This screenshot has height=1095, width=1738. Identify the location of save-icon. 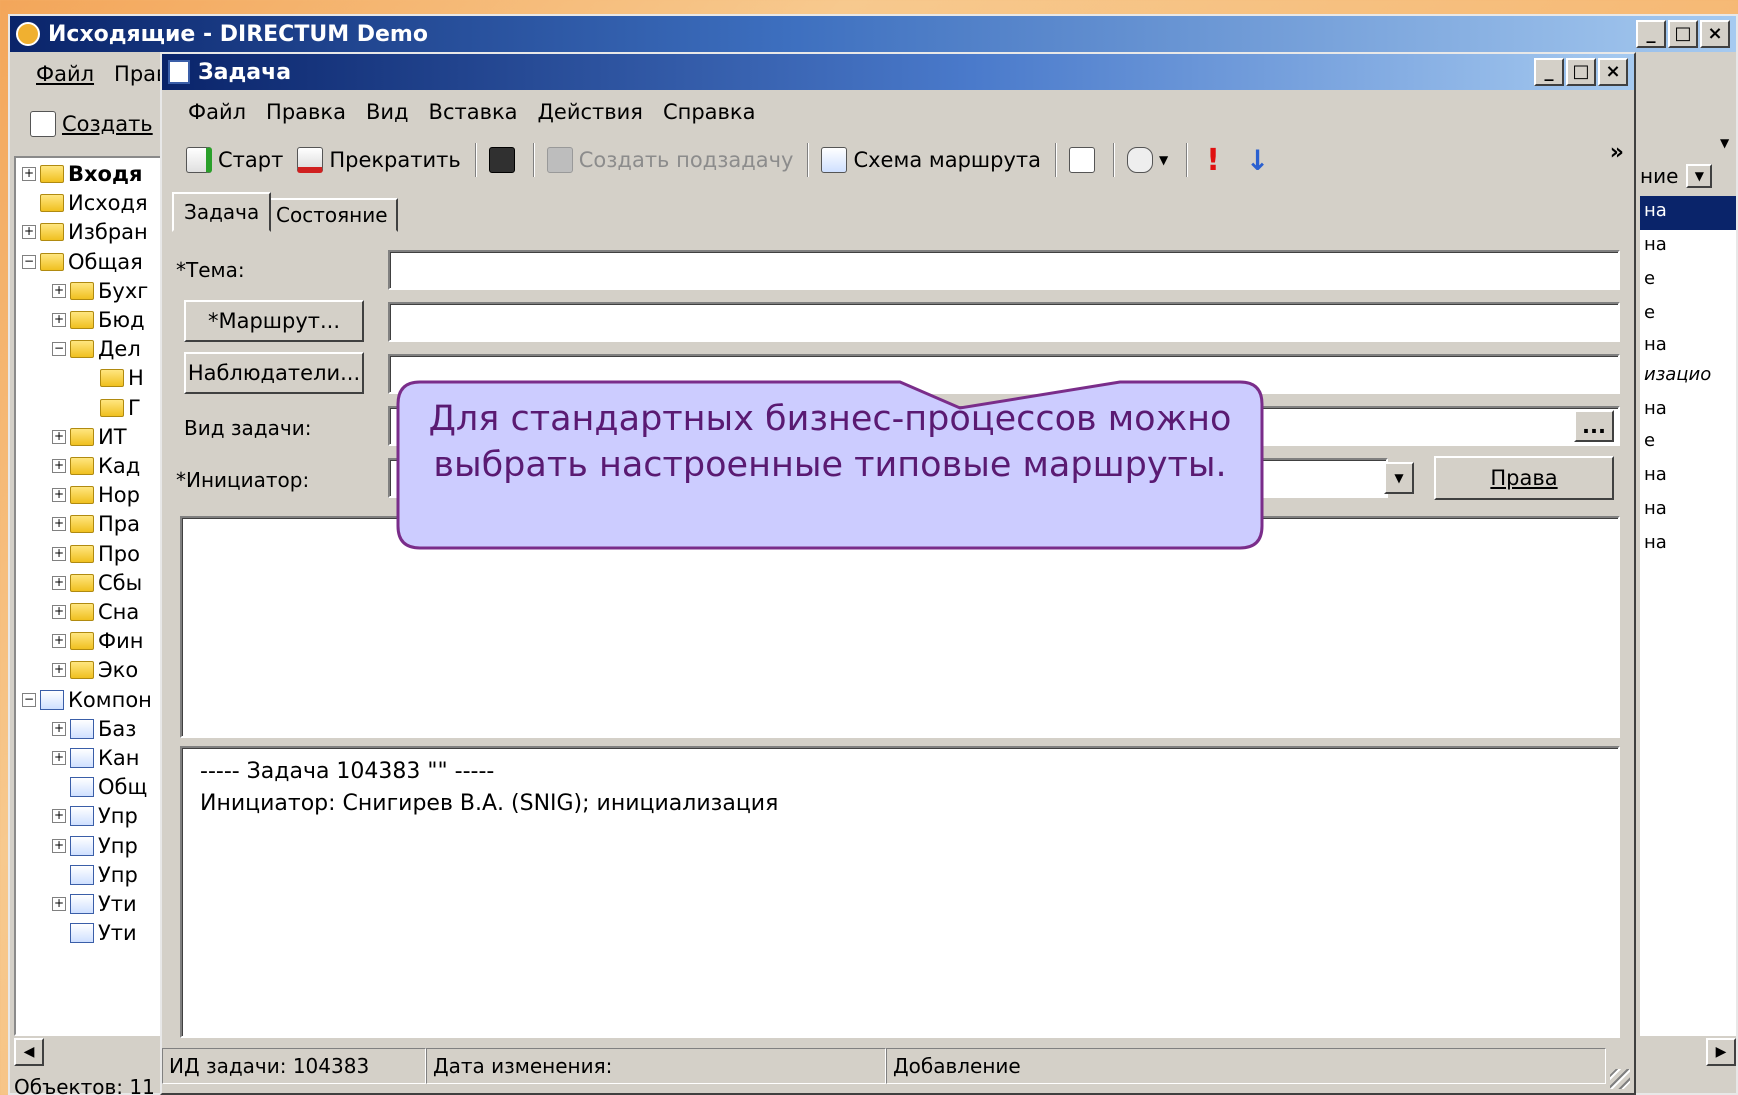
(501, 160).